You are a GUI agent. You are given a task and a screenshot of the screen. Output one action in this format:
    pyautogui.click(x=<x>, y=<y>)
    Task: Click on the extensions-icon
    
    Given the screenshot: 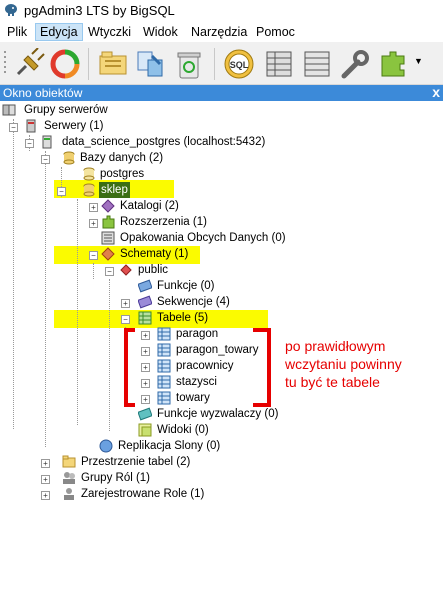 What is the action you would take?
    pyautogui.click(x=108, y=222)
    